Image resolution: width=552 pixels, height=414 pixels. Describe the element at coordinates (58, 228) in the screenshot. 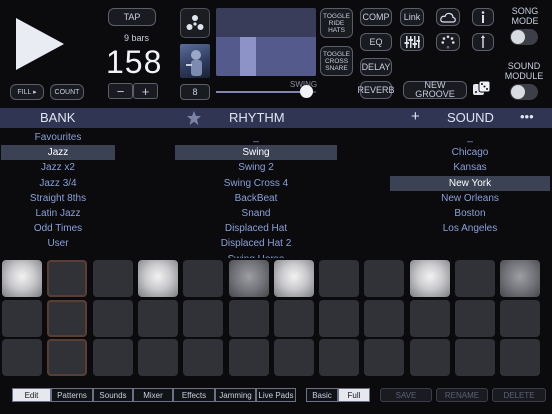

I see `bank-list-item: Odd Times` at that location.